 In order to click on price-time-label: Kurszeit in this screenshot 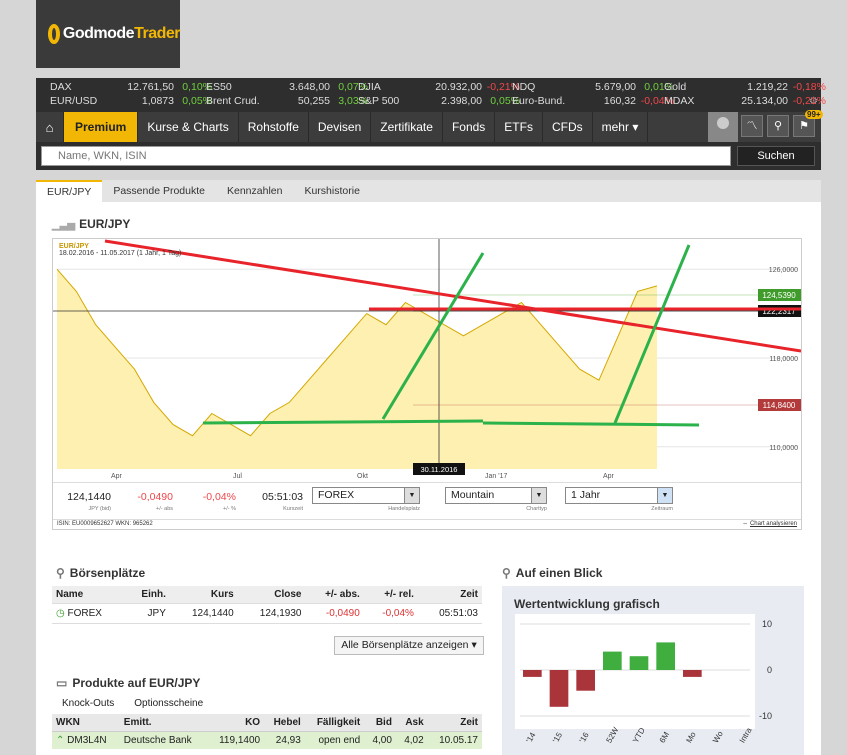, I will do `click(293, 509)`.